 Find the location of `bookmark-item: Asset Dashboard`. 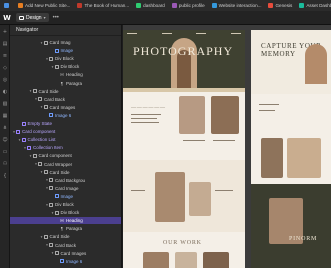

bookmark-item: Asset Dashboard is located at coordinates (314, 5).